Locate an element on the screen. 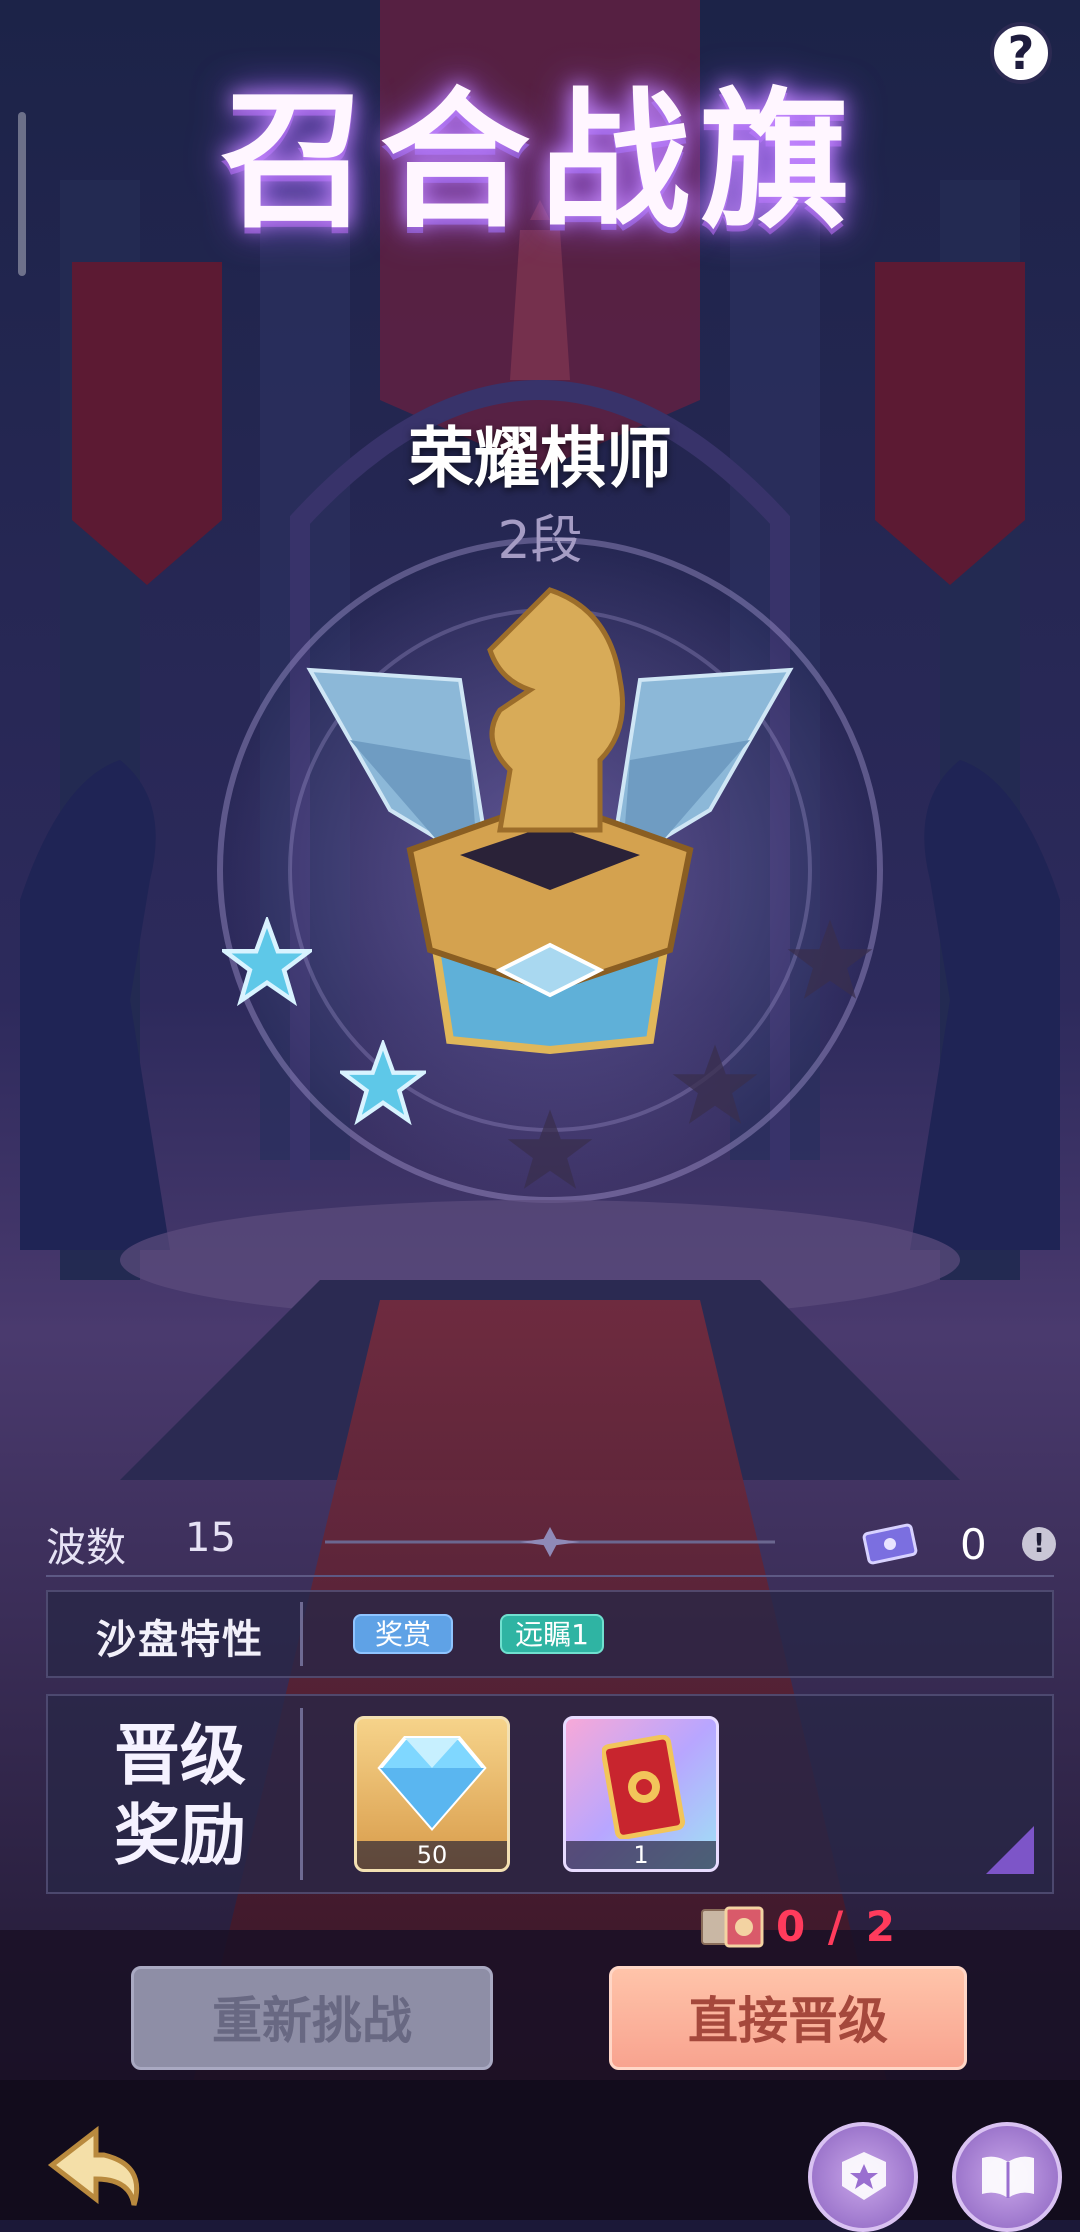 Image resolution: width=1080 pixels, height=2232 pixels. page-title: 召合战旗 is located at coordinates (539, 161).